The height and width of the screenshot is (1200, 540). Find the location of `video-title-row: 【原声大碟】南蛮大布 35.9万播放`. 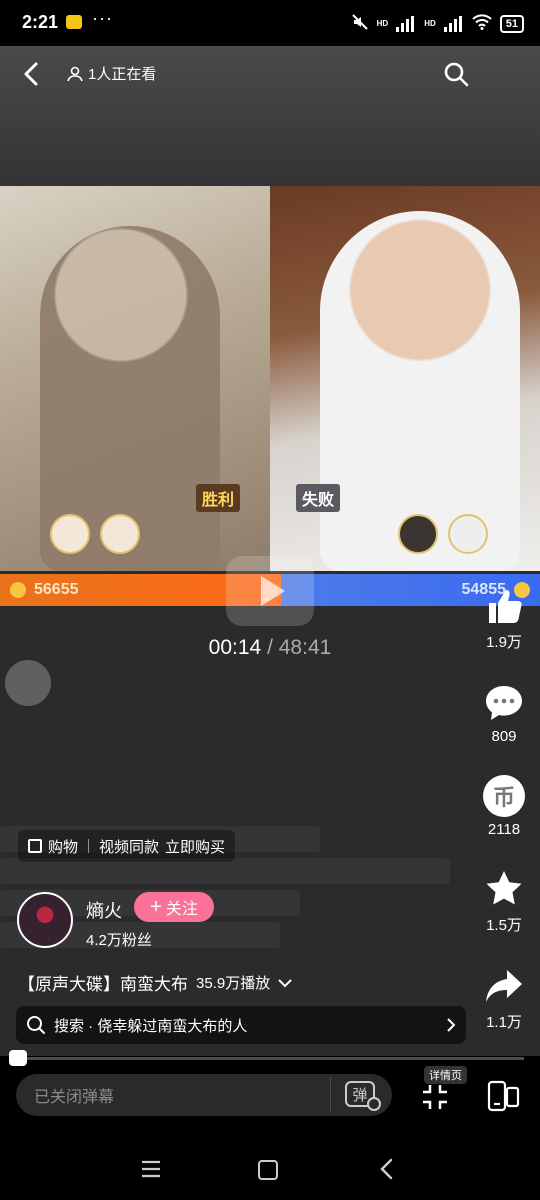

video-title-row: 【原声大碟】南蛮大布 35.9万播放 is located at coordinates (155, 982).